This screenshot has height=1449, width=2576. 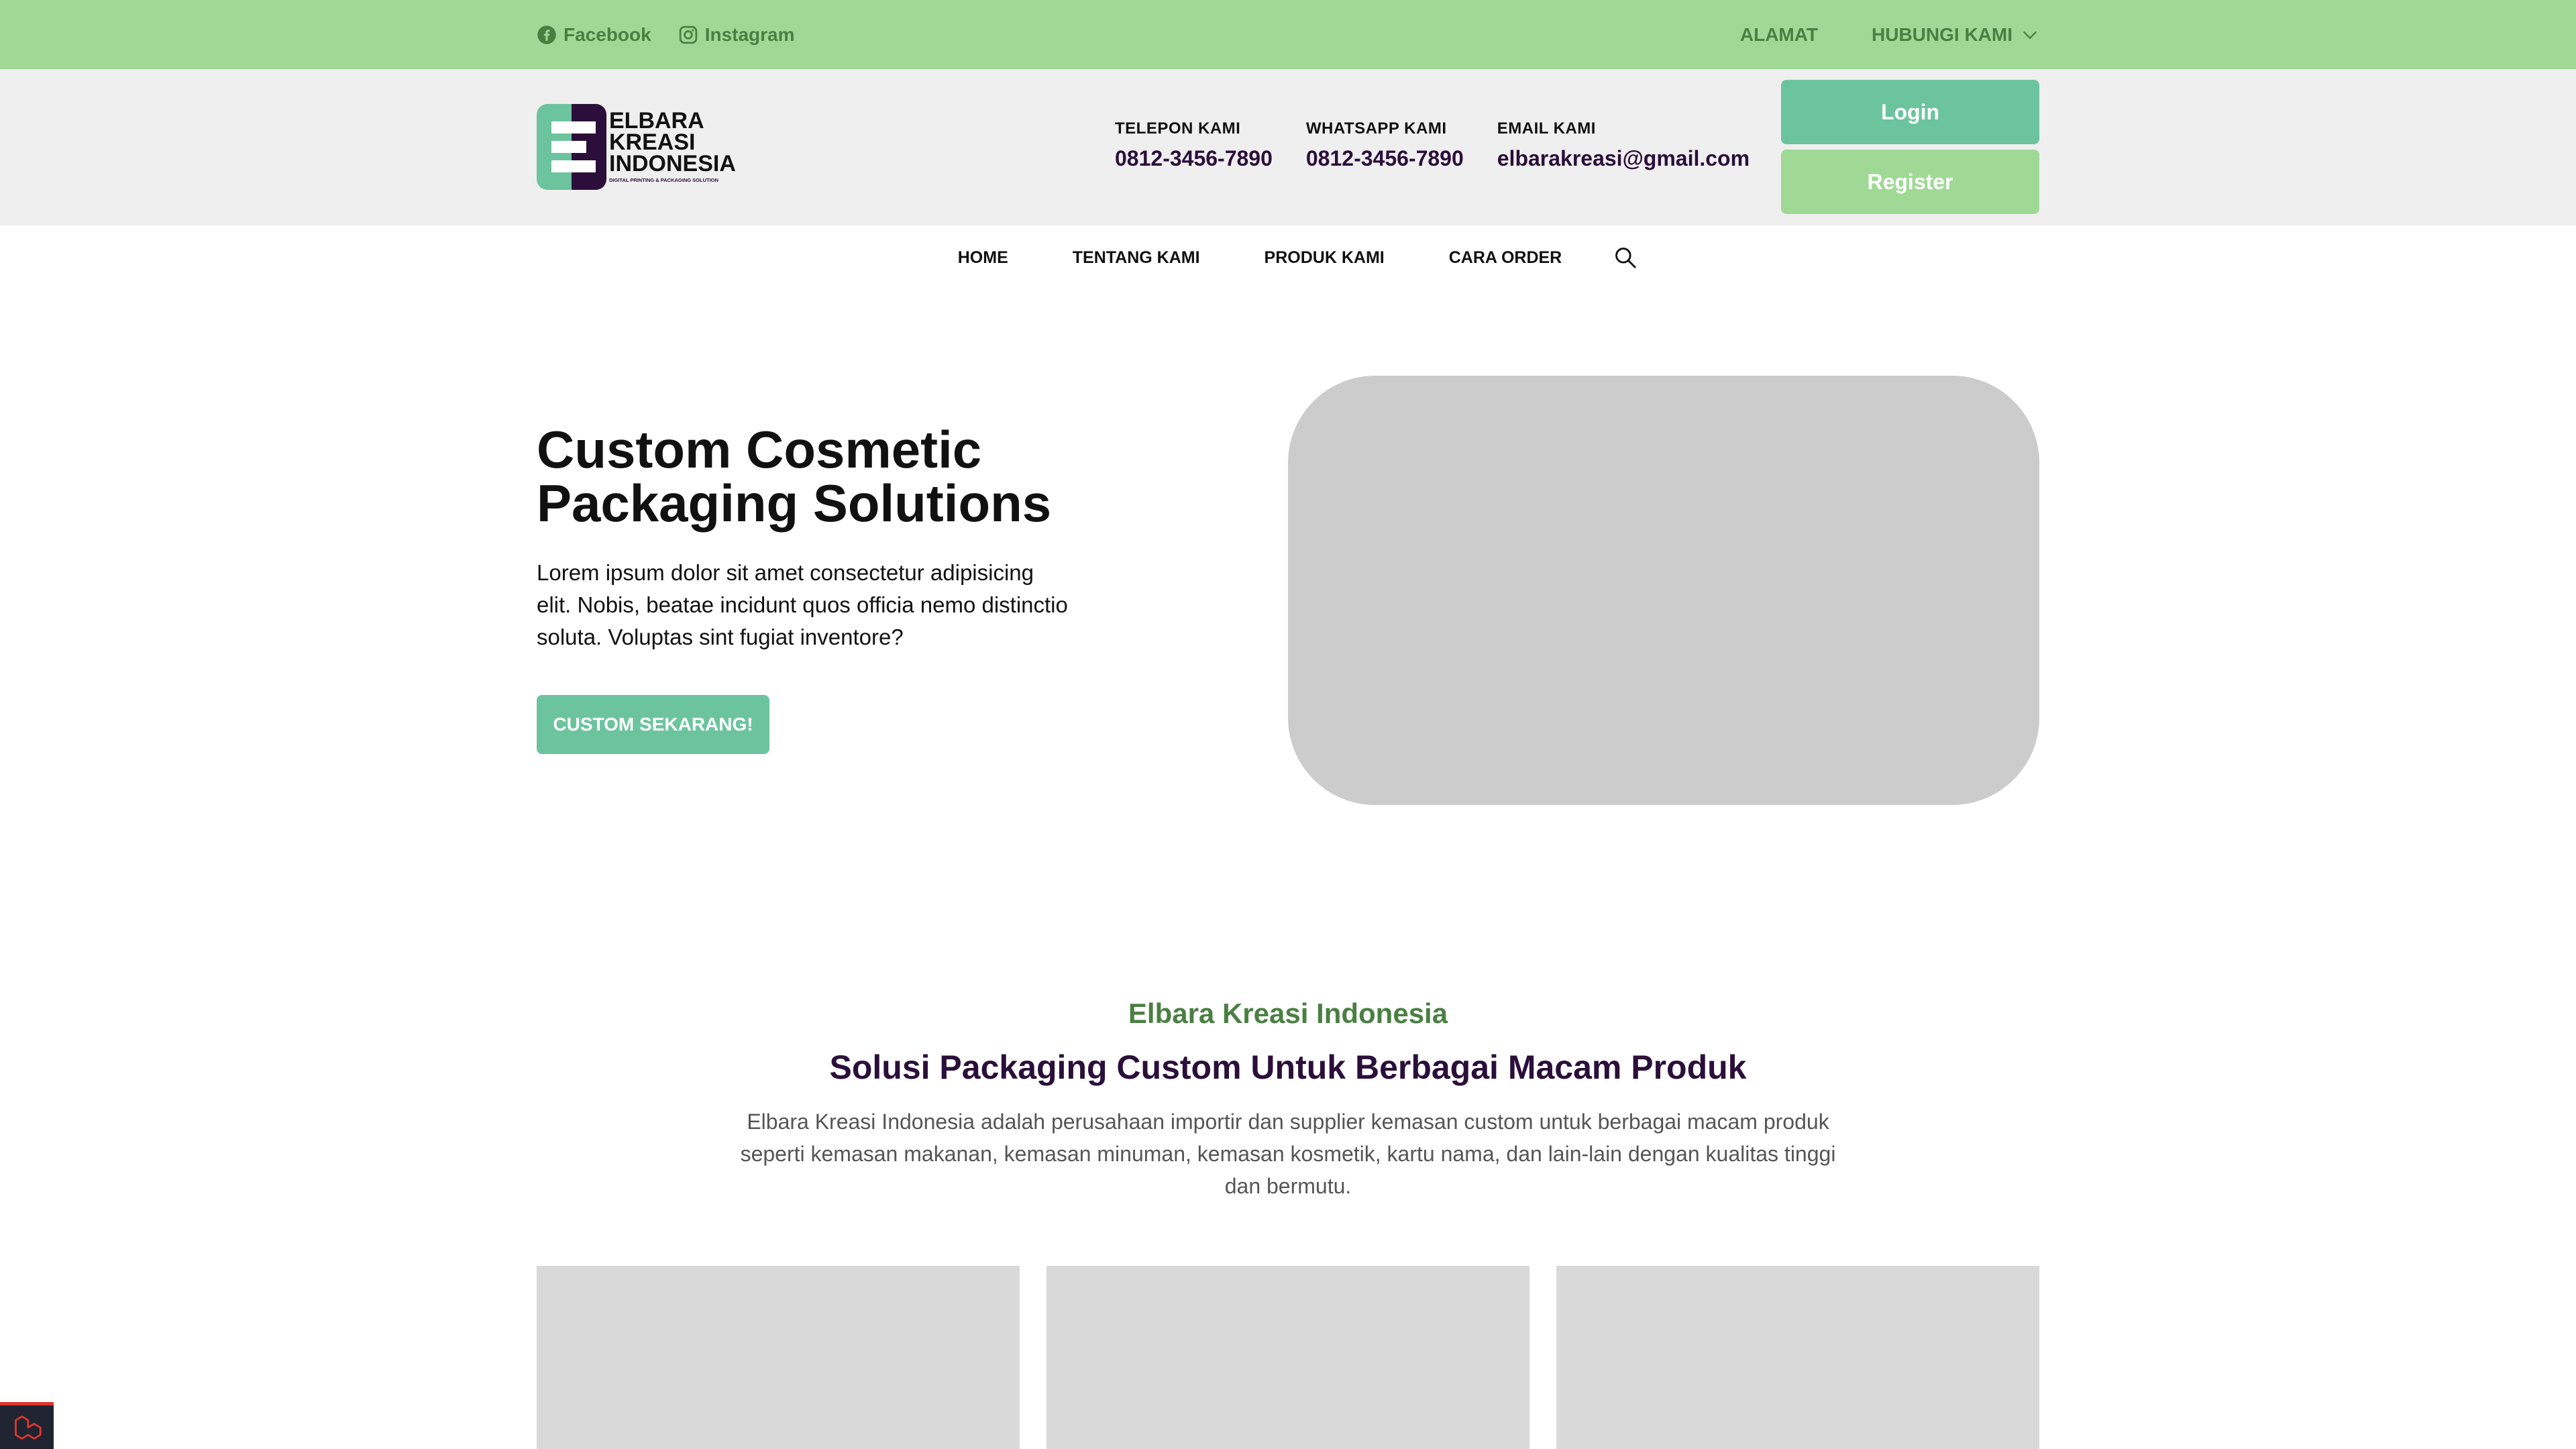 I want to click on contact-email-label: EMAIL KAMI, so click(x=1546, y=128).